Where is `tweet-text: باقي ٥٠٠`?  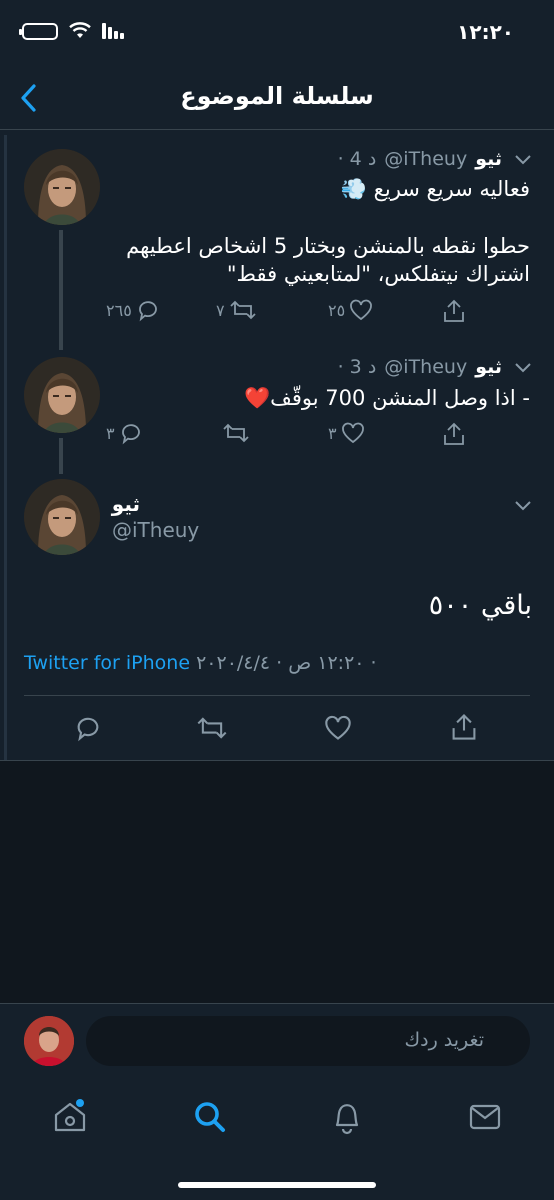 tweet-text: باقي ٥٠٠ is located at coordinates (480, 605).